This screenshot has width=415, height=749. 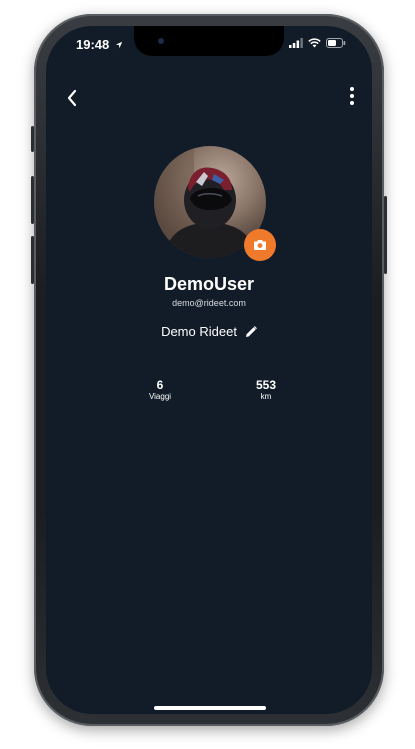 I want to click on profile-fullname-row: Demo Rideet, so click(x=209, y=331).